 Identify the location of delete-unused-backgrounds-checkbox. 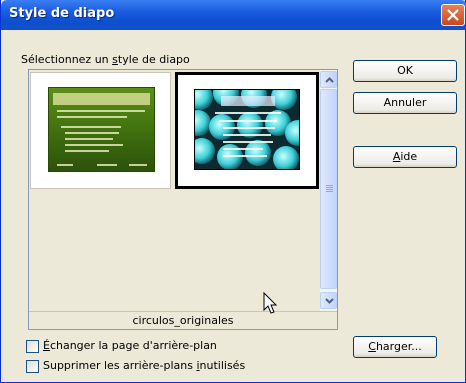
(32, 366).